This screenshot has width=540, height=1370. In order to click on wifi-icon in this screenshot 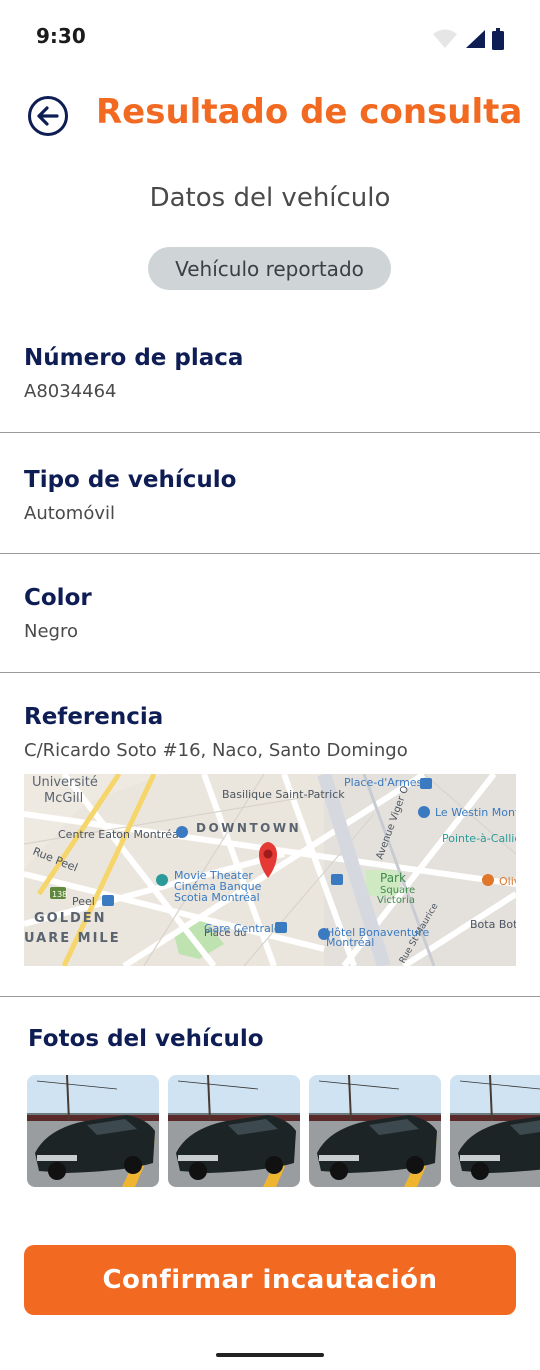, I will do `click(445, 38)`.